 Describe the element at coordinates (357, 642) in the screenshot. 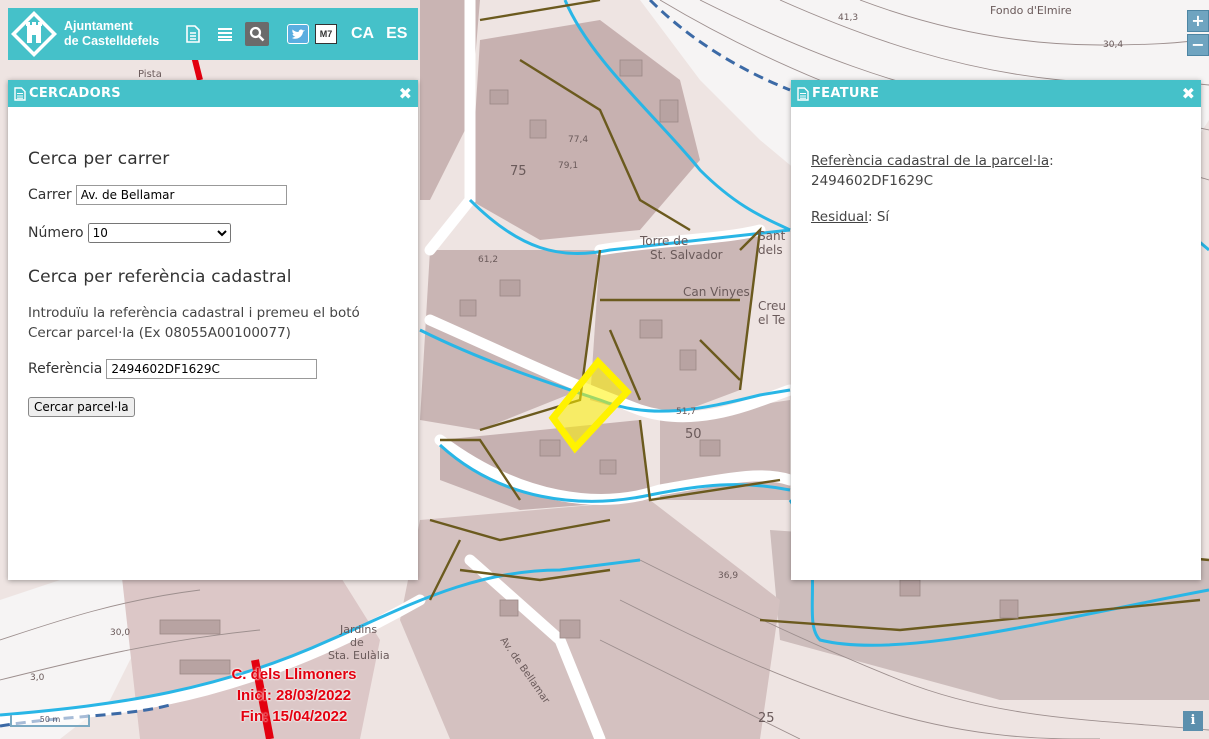

I see `map-label: de` at that location.